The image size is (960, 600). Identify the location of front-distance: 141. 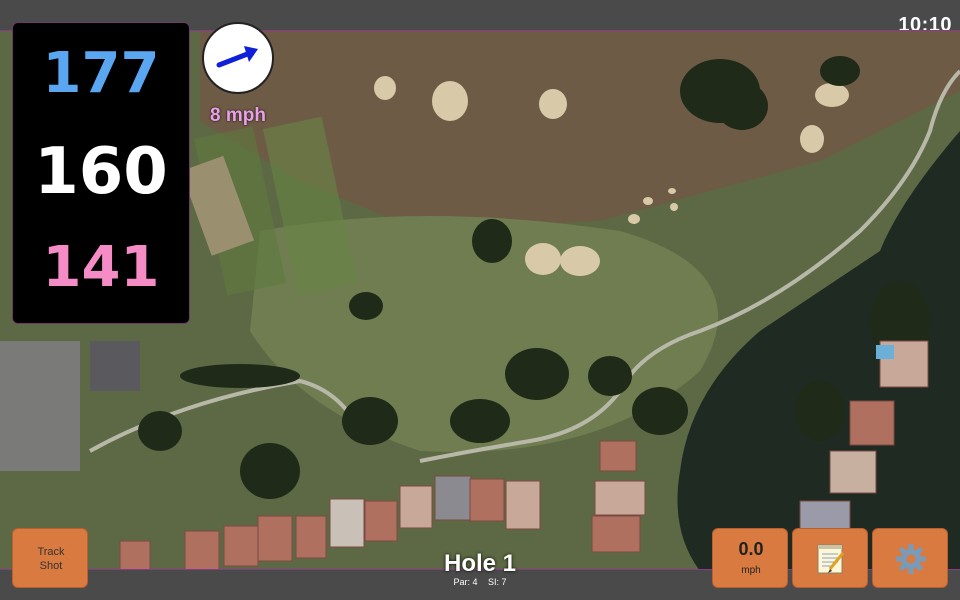
(101, 267).